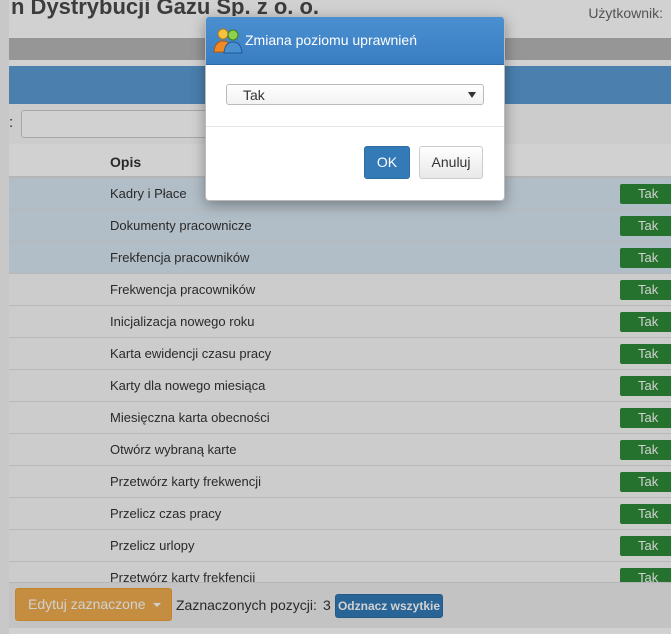  I want to click on dialog-header: Zmiana poziomu uprawnień, so click(355, 41).